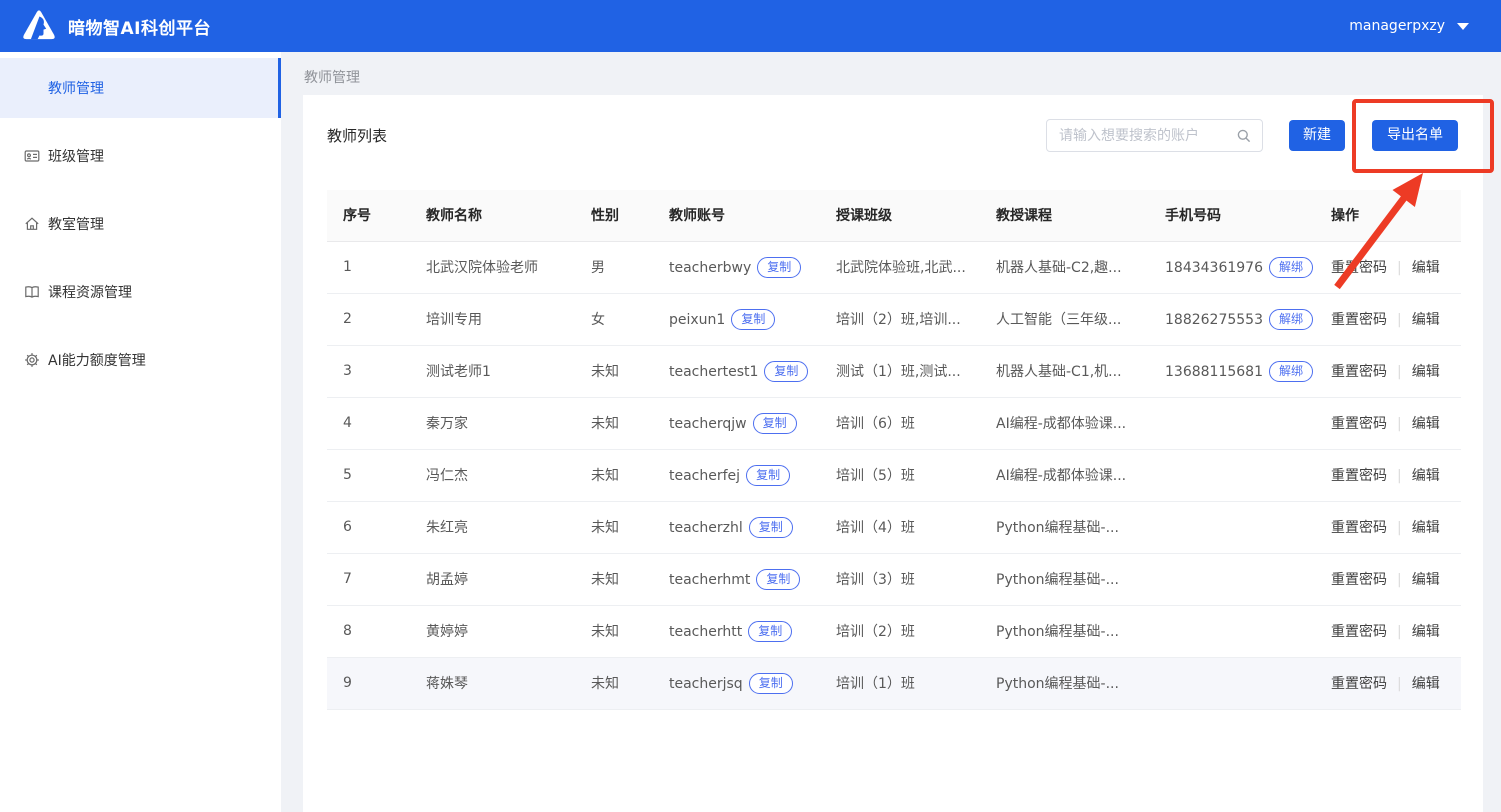  Describe the element at coordinates (140, 292) in the screenshot. I see `sidebar-item-course-resource-management: 课程资源管理` at that location.